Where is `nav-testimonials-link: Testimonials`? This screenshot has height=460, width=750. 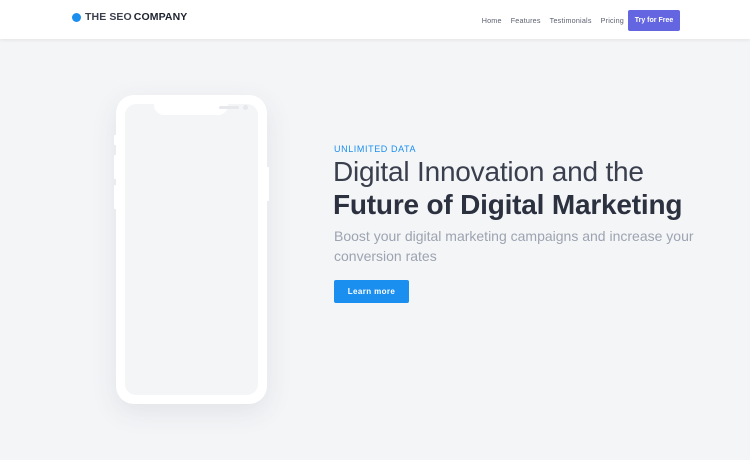
nav-testimonials-link: Testimonials is located at coordinates (571, 20).